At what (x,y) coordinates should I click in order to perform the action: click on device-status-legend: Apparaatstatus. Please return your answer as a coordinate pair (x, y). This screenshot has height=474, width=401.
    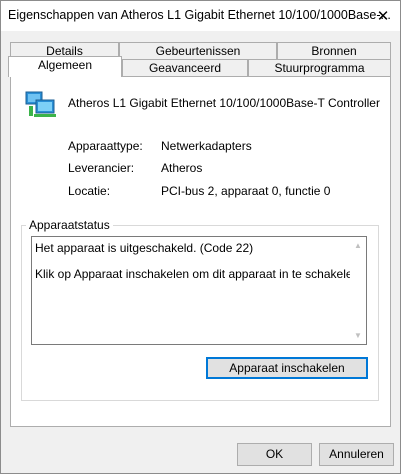
    Looking at the image, I should click on (69, 225).